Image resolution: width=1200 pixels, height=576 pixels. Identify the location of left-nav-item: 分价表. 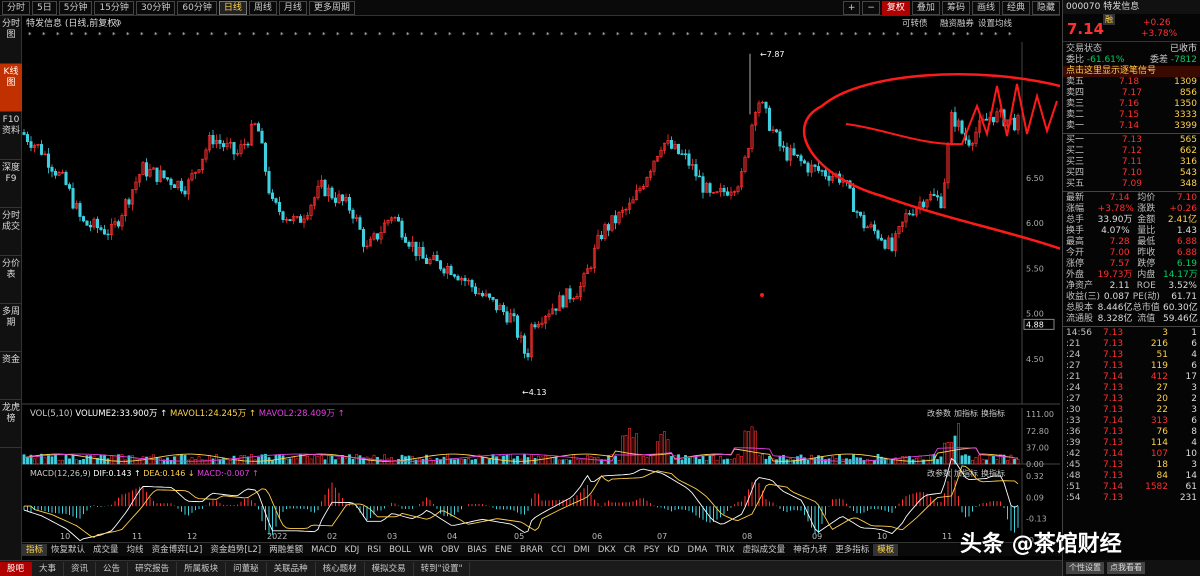
(11, 280).